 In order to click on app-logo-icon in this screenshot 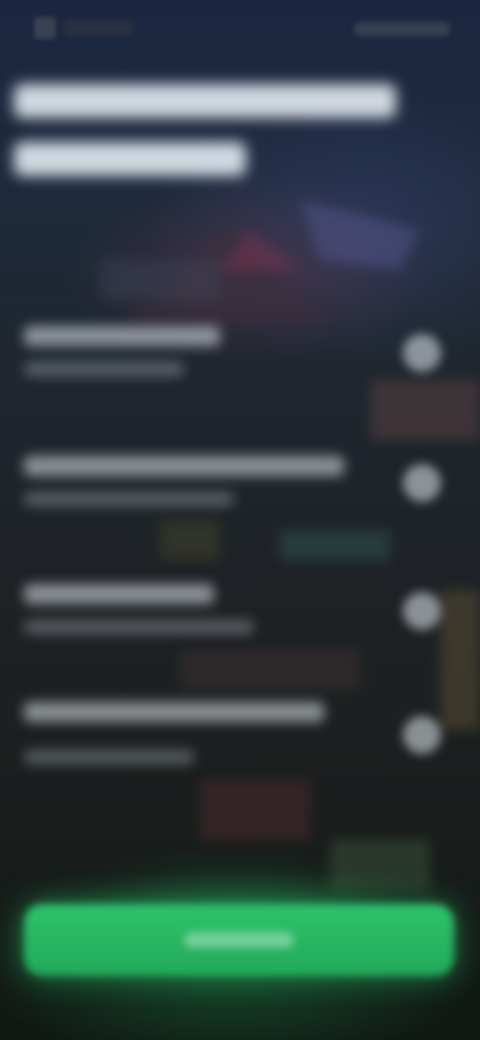, I will do `click(45, 28)`.